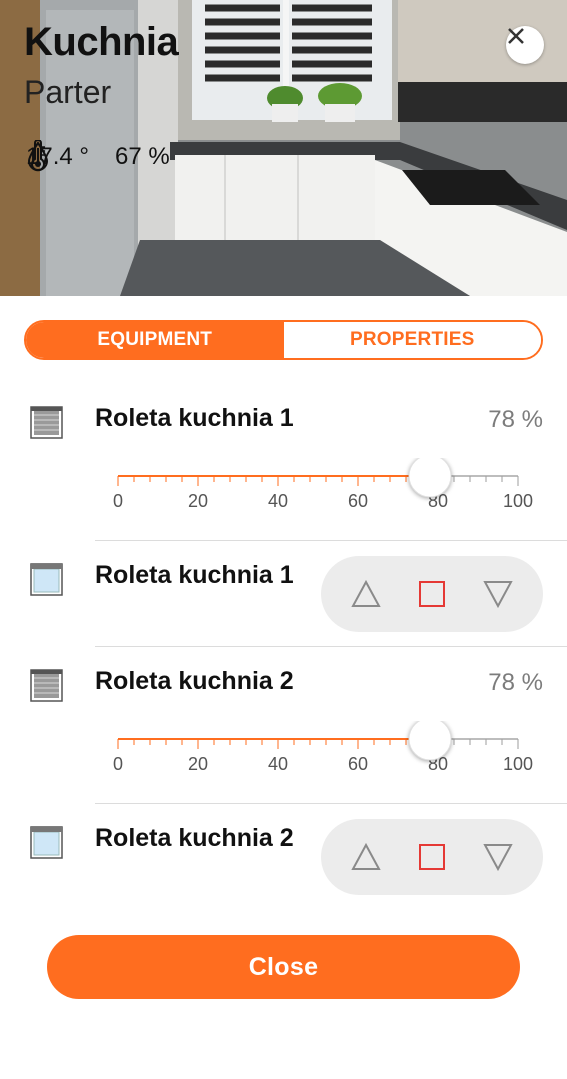 Image resolution: width=567 pixels, height=1079 pixels. What do you see at coordinates (155, 340) in the screenshot?
I see `tab-equipment: EQUIPMENT` at bounding box center [155, 340].